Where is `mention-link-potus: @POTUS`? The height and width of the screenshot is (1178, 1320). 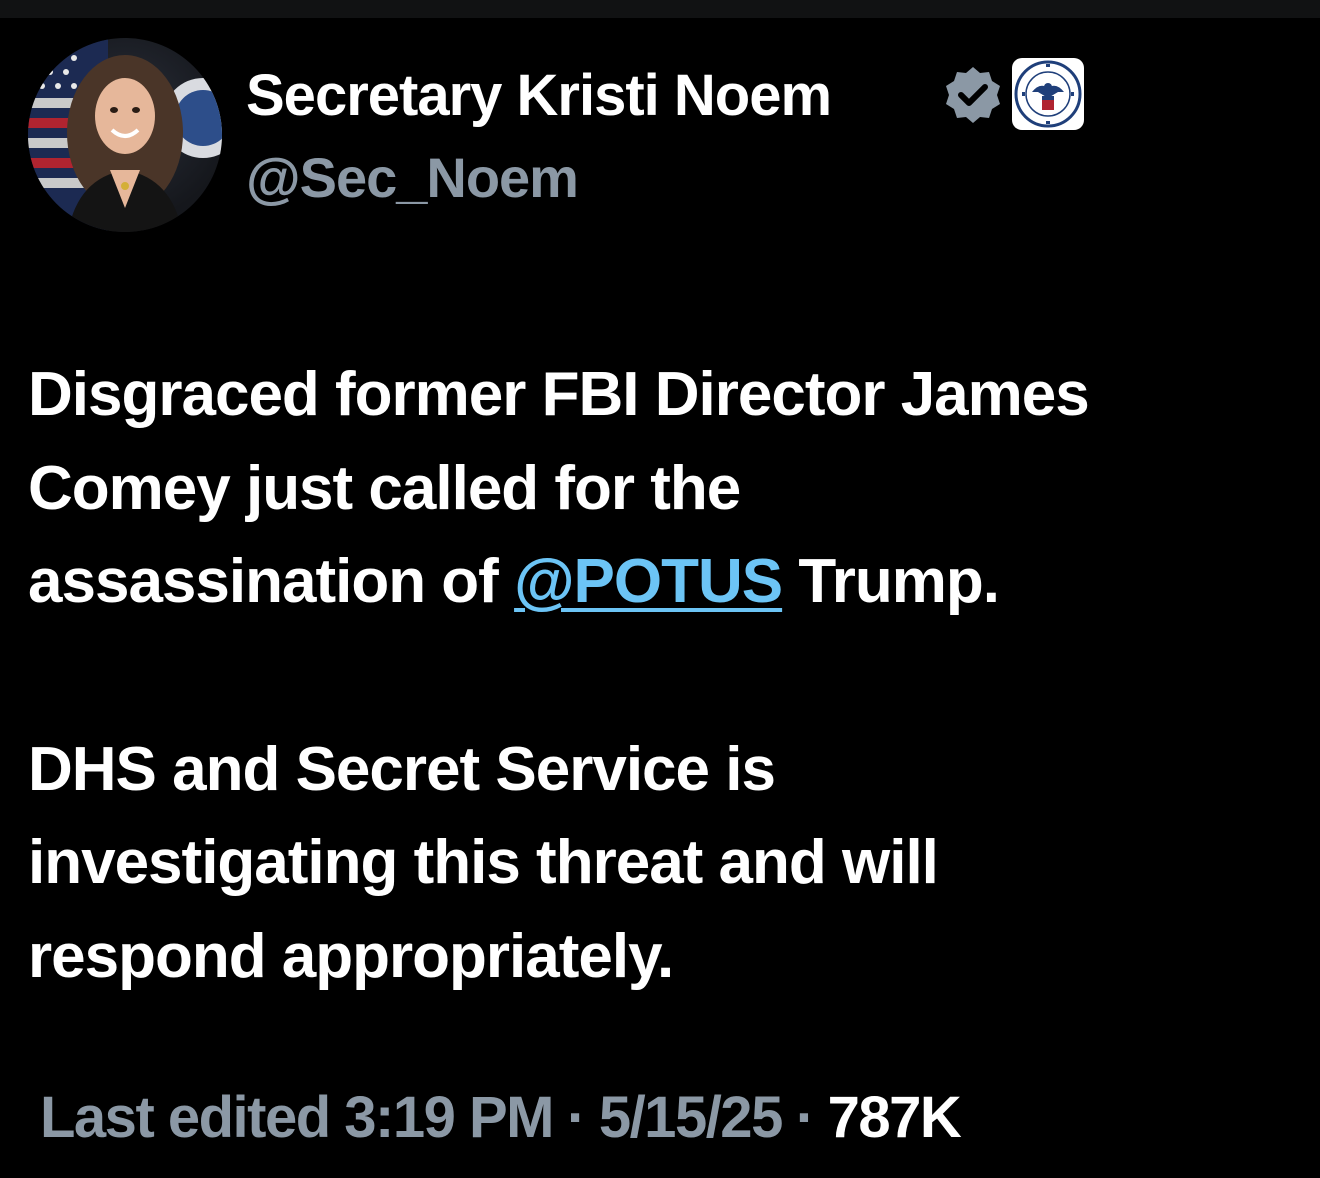 mention-link-potus: @POTUS is located at coordinates (648, 581).